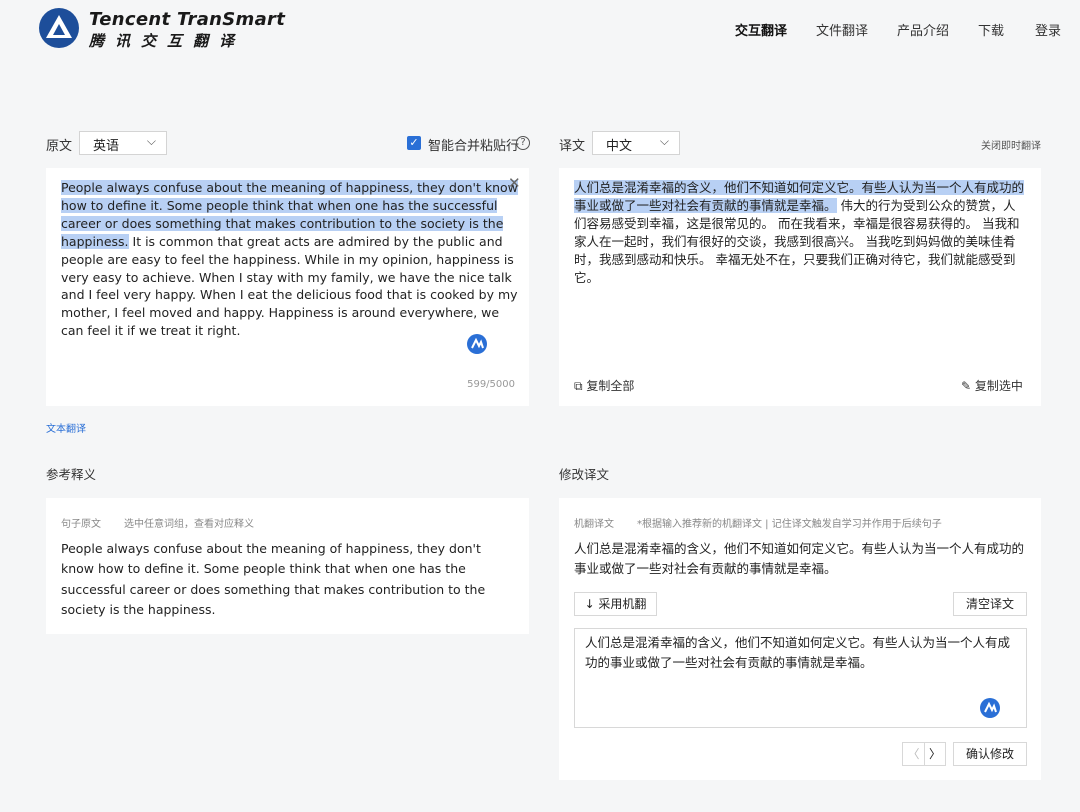 The height and width of the screenshot is (812, 1080). What do you see at coordinates (761, 29) in the screenshot?
I see `nav-interactive-translate: 交互翻译` at bounding box center [761, 29].